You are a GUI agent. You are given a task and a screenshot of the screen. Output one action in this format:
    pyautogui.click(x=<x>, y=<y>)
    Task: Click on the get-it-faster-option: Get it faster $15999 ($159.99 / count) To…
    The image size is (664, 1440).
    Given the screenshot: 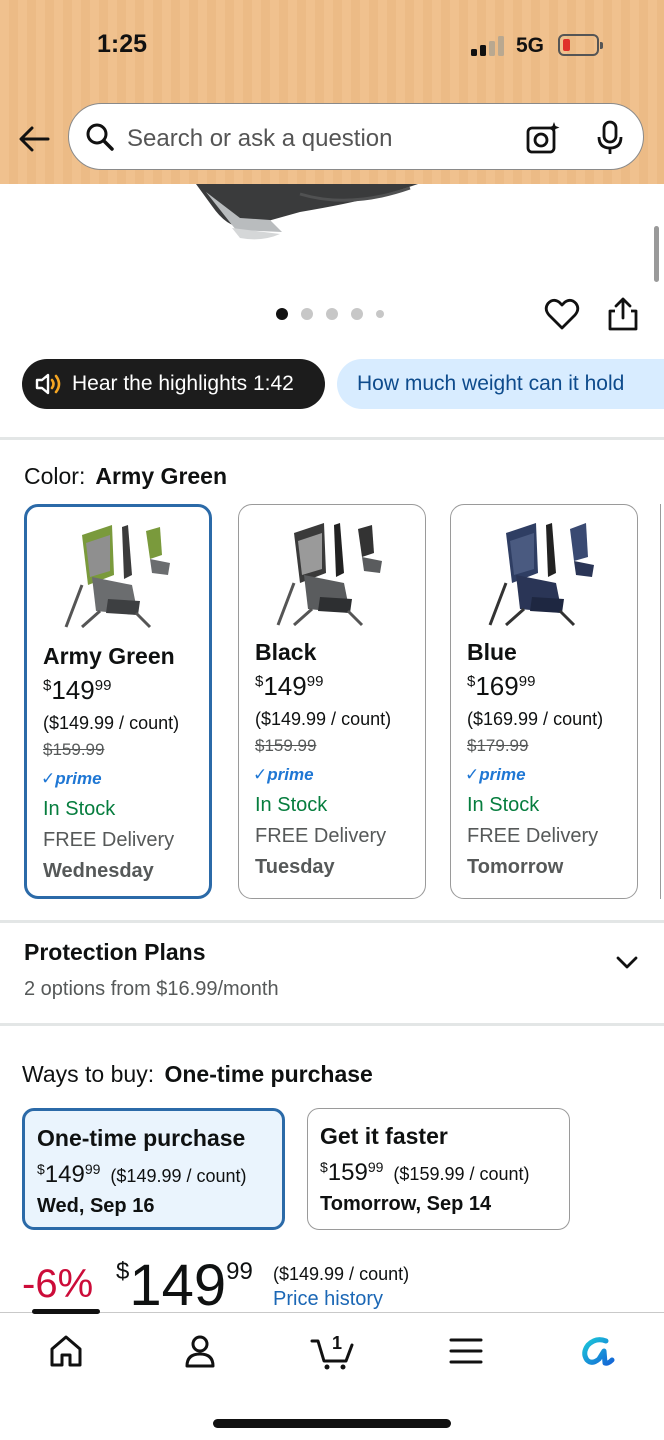 What is the action you would take?
    pyautogui.click(x=438, y=1169)
    